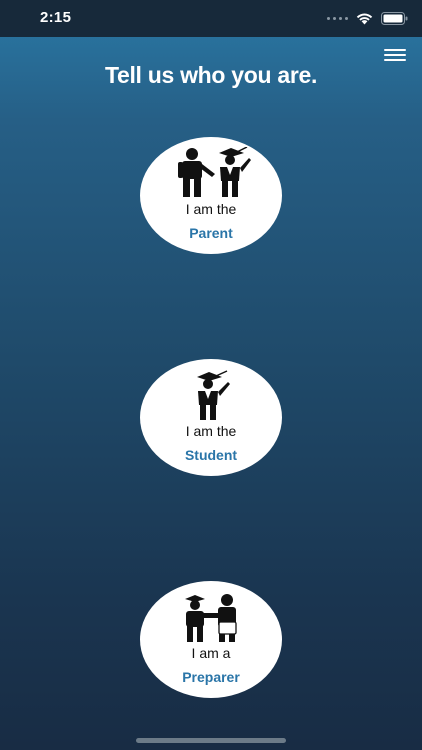 This screenshot has height=750, width=422. I want to click on role-card-preparer: I am a Preparer, so click(211, 639).